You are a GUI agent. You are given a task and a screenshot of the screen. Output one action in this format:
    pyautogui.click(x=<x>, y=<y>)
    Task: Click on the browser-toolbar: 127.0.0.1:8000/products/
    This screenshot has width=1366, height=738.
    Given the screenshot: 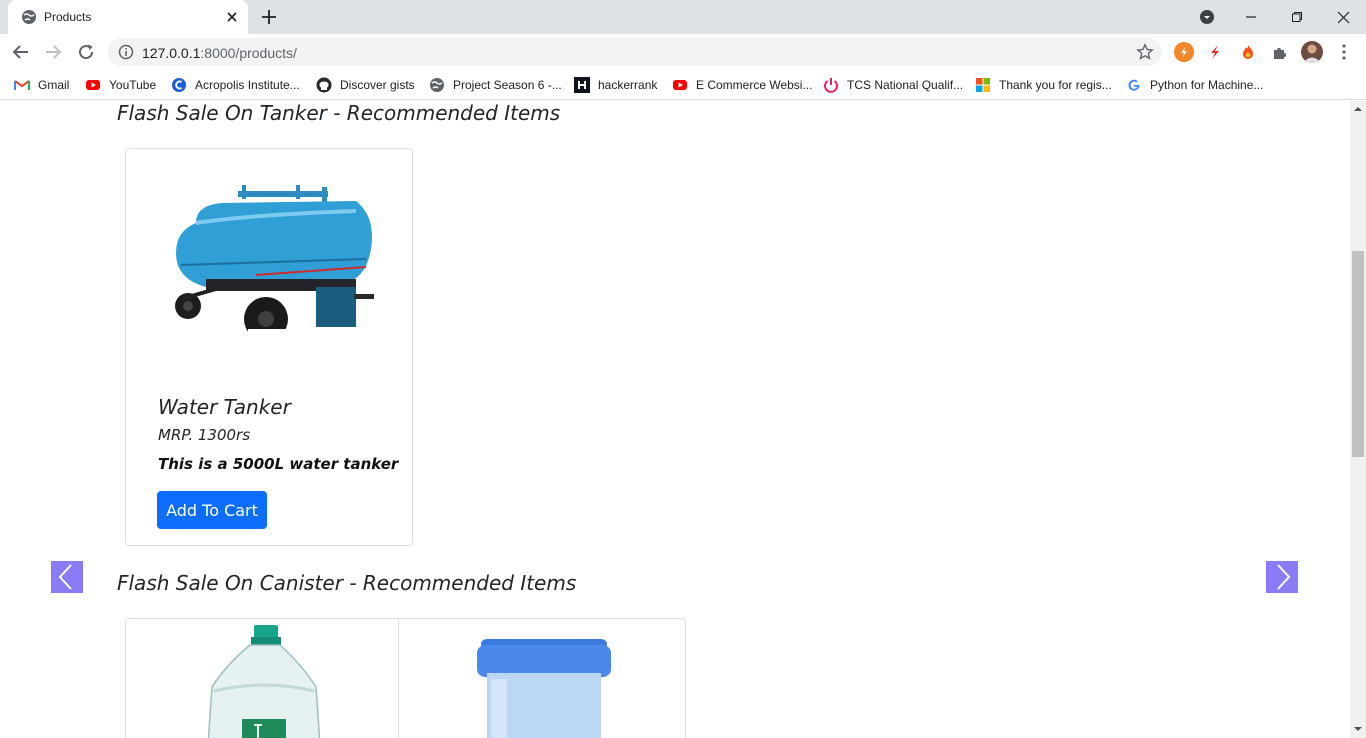 What is the action you would take?
    pyautogui.click(x=683, y=52)
    